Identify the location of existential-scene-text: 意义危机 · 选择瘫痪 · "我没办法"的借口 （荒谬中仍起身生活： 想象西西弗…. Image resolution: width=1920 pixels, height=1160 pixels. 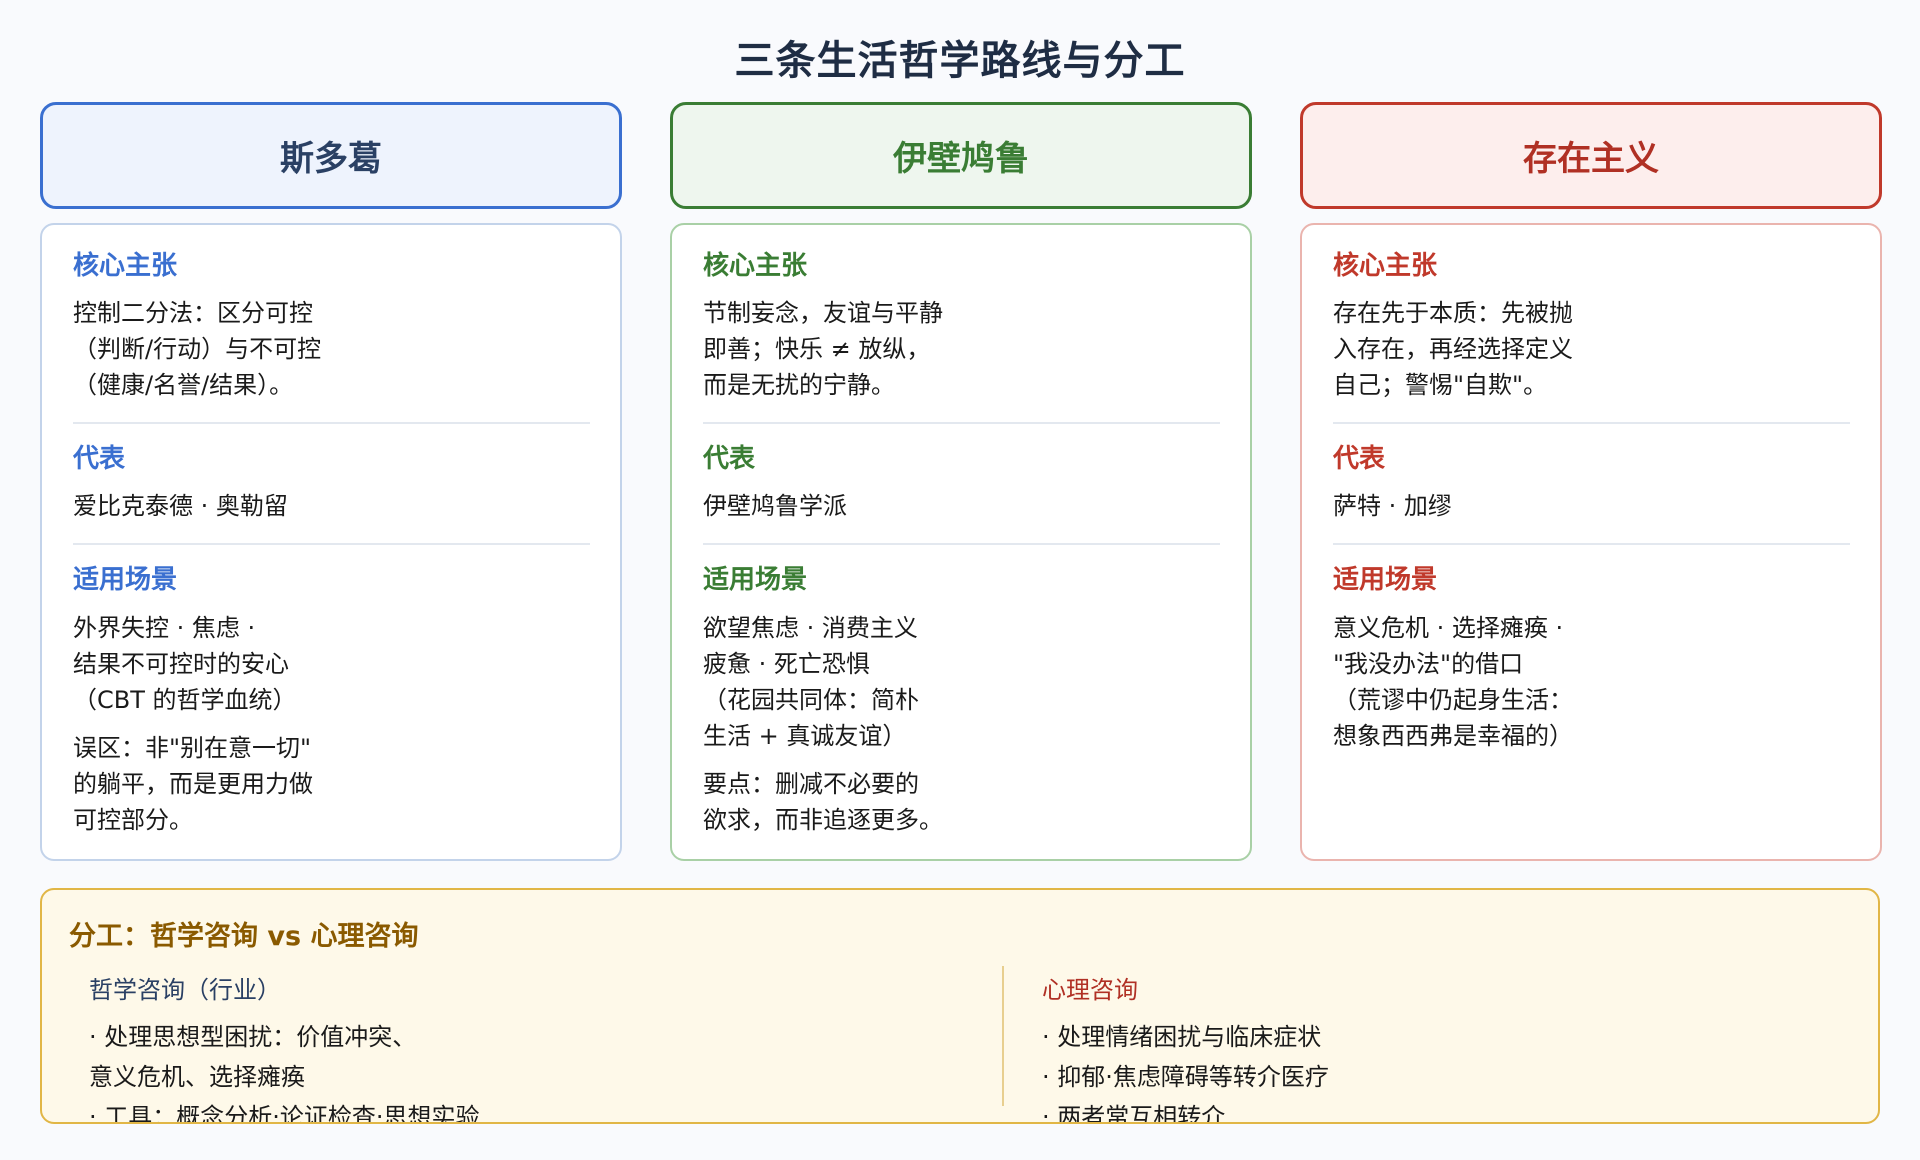
(1453, 681).